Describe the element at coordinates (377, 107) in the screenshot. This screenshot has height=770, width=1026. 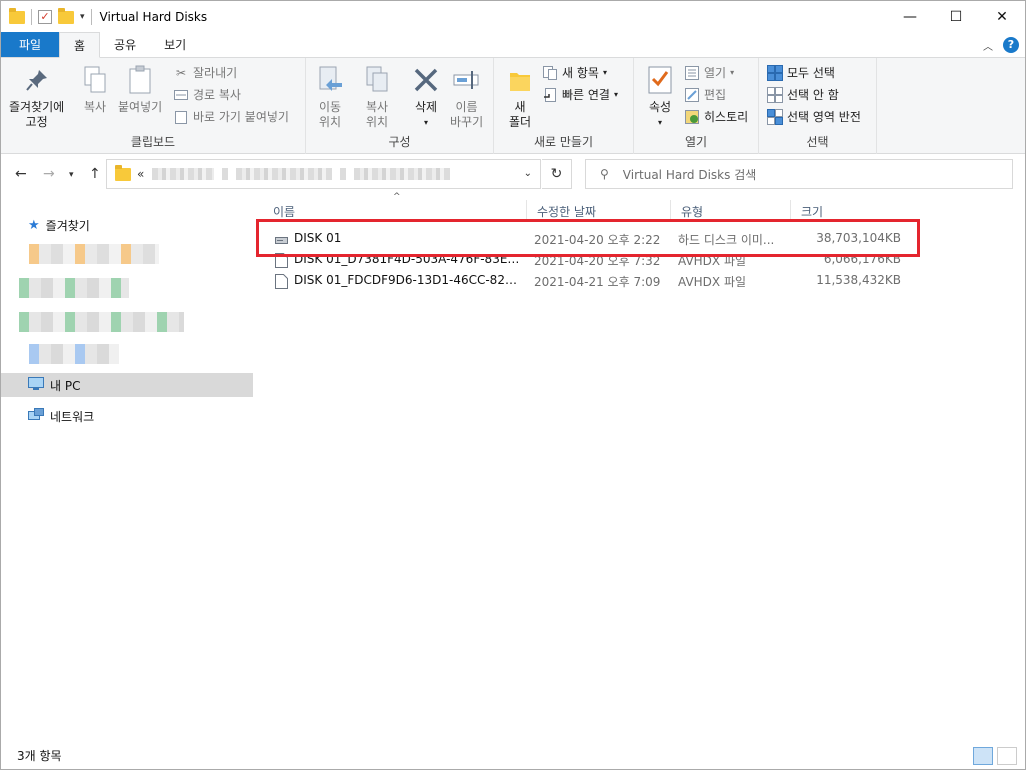
I see `copy-to-line1: 복사` at that location.